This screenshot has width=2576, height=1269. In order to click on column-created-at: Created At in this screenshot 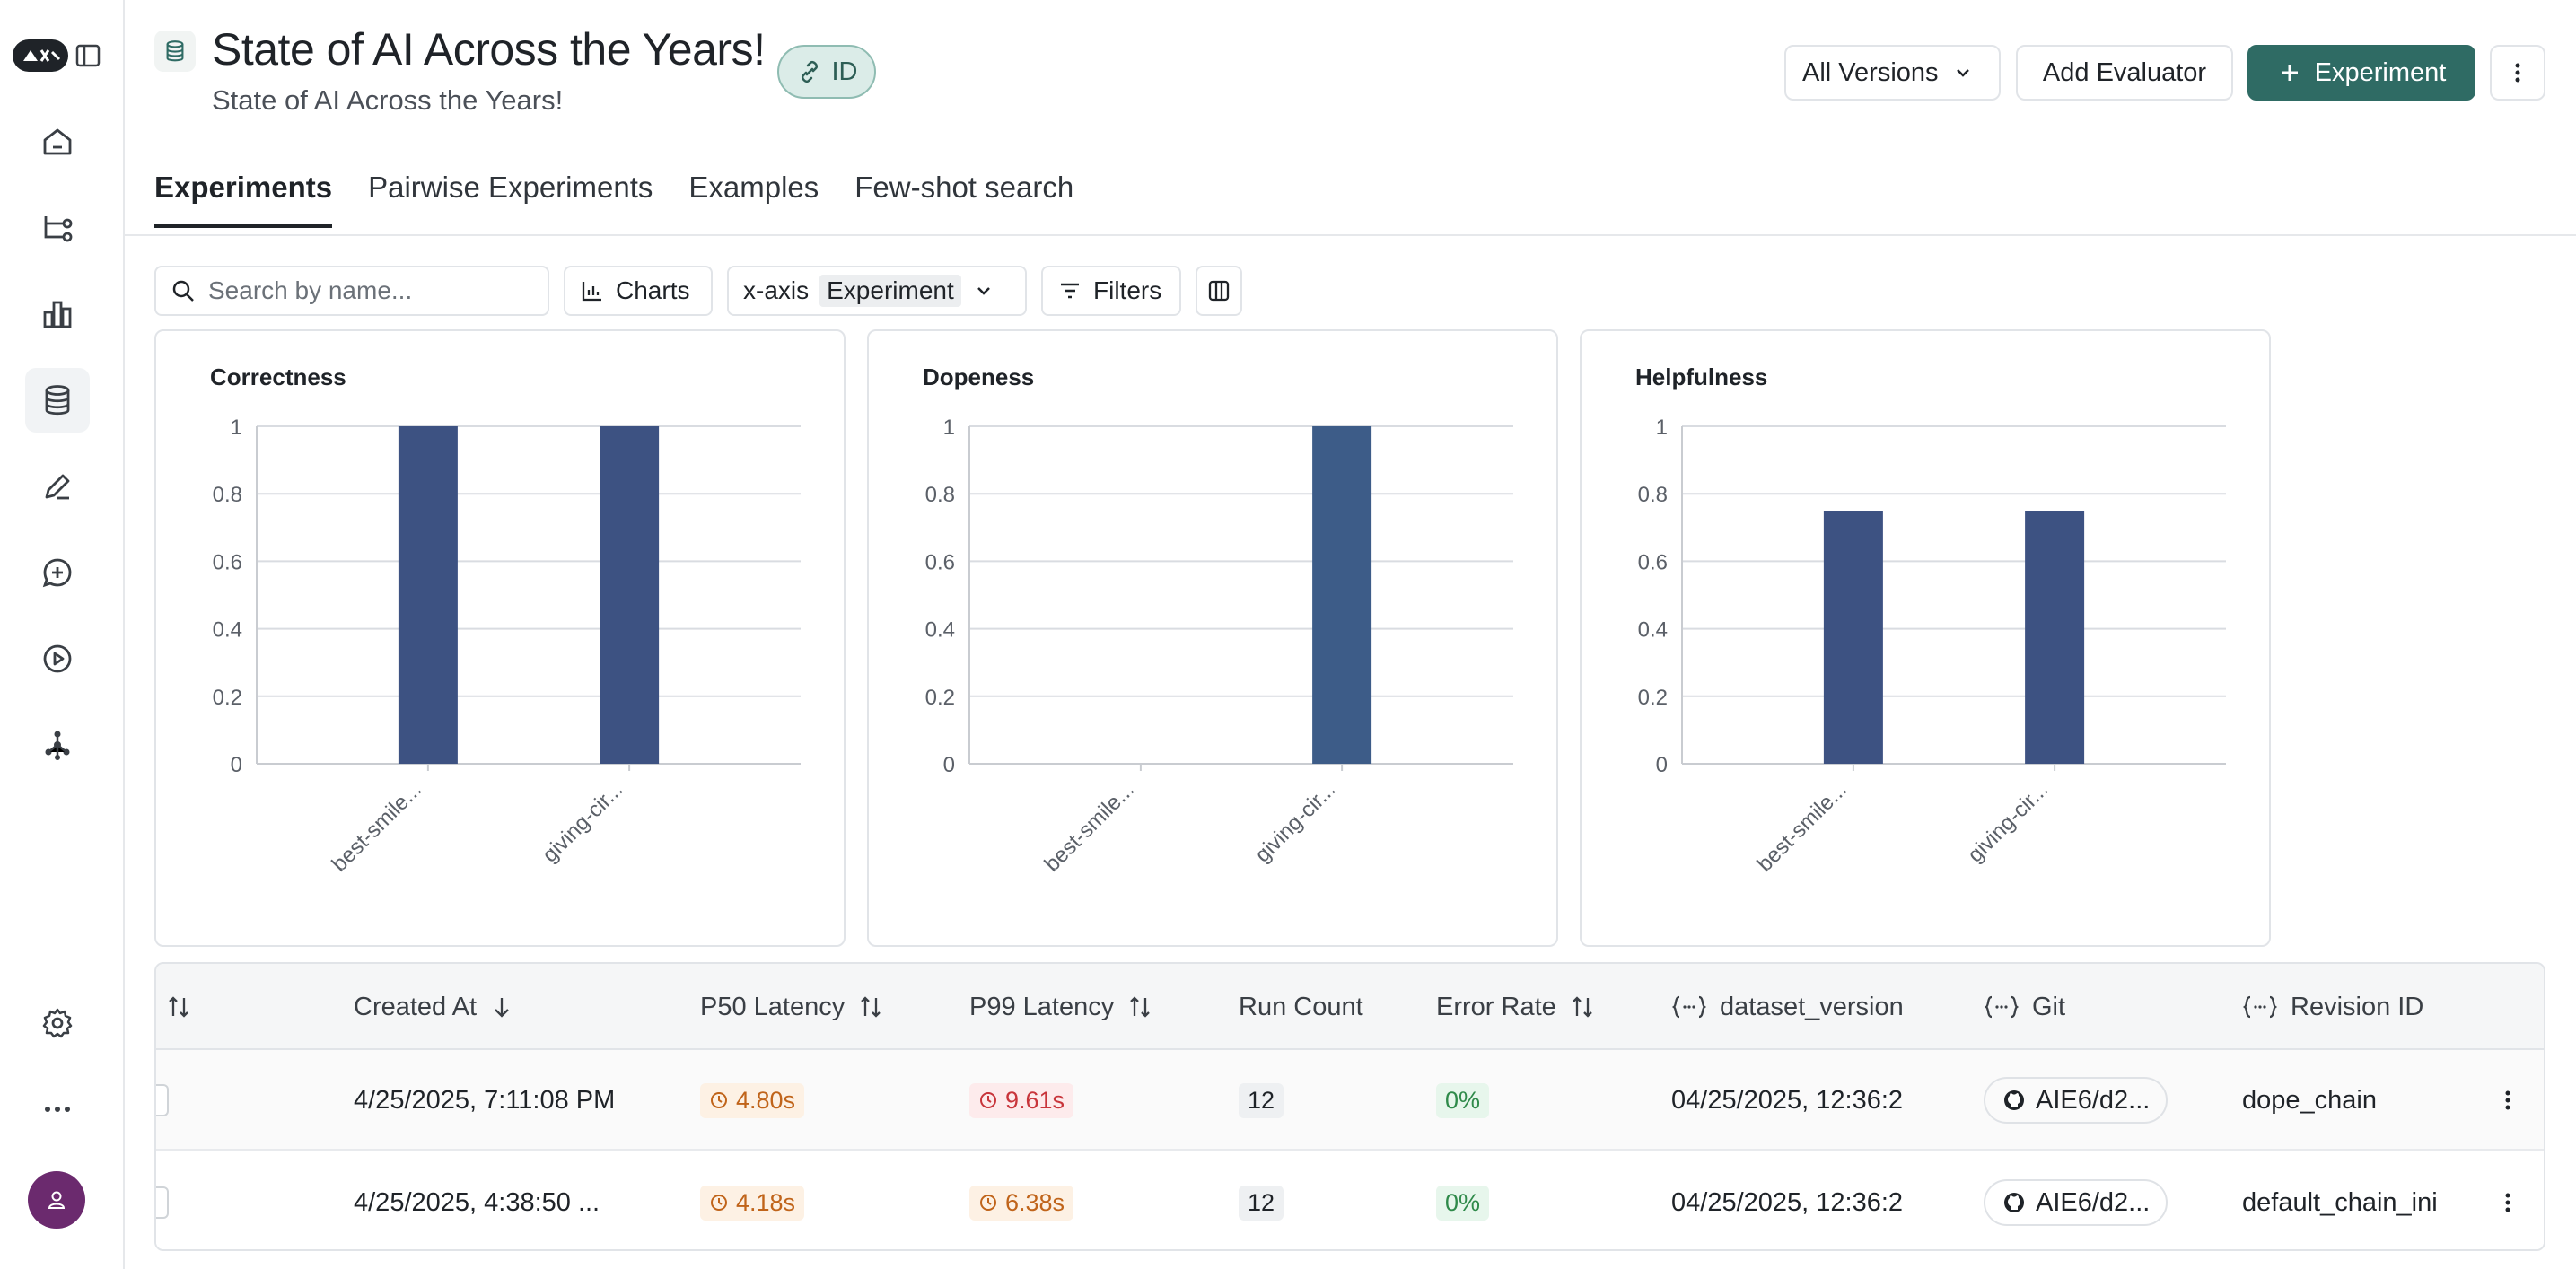, I will do `click(434, 1007)`.